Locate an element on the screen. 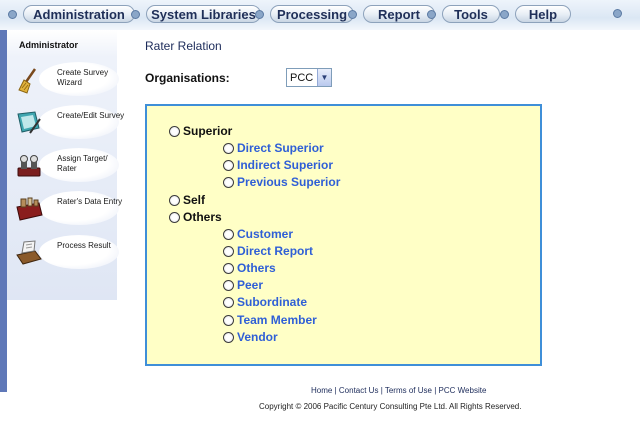 This screenshot has height=429, width=640. nav-processing-button: Processing is located at coordinates (312, 14).